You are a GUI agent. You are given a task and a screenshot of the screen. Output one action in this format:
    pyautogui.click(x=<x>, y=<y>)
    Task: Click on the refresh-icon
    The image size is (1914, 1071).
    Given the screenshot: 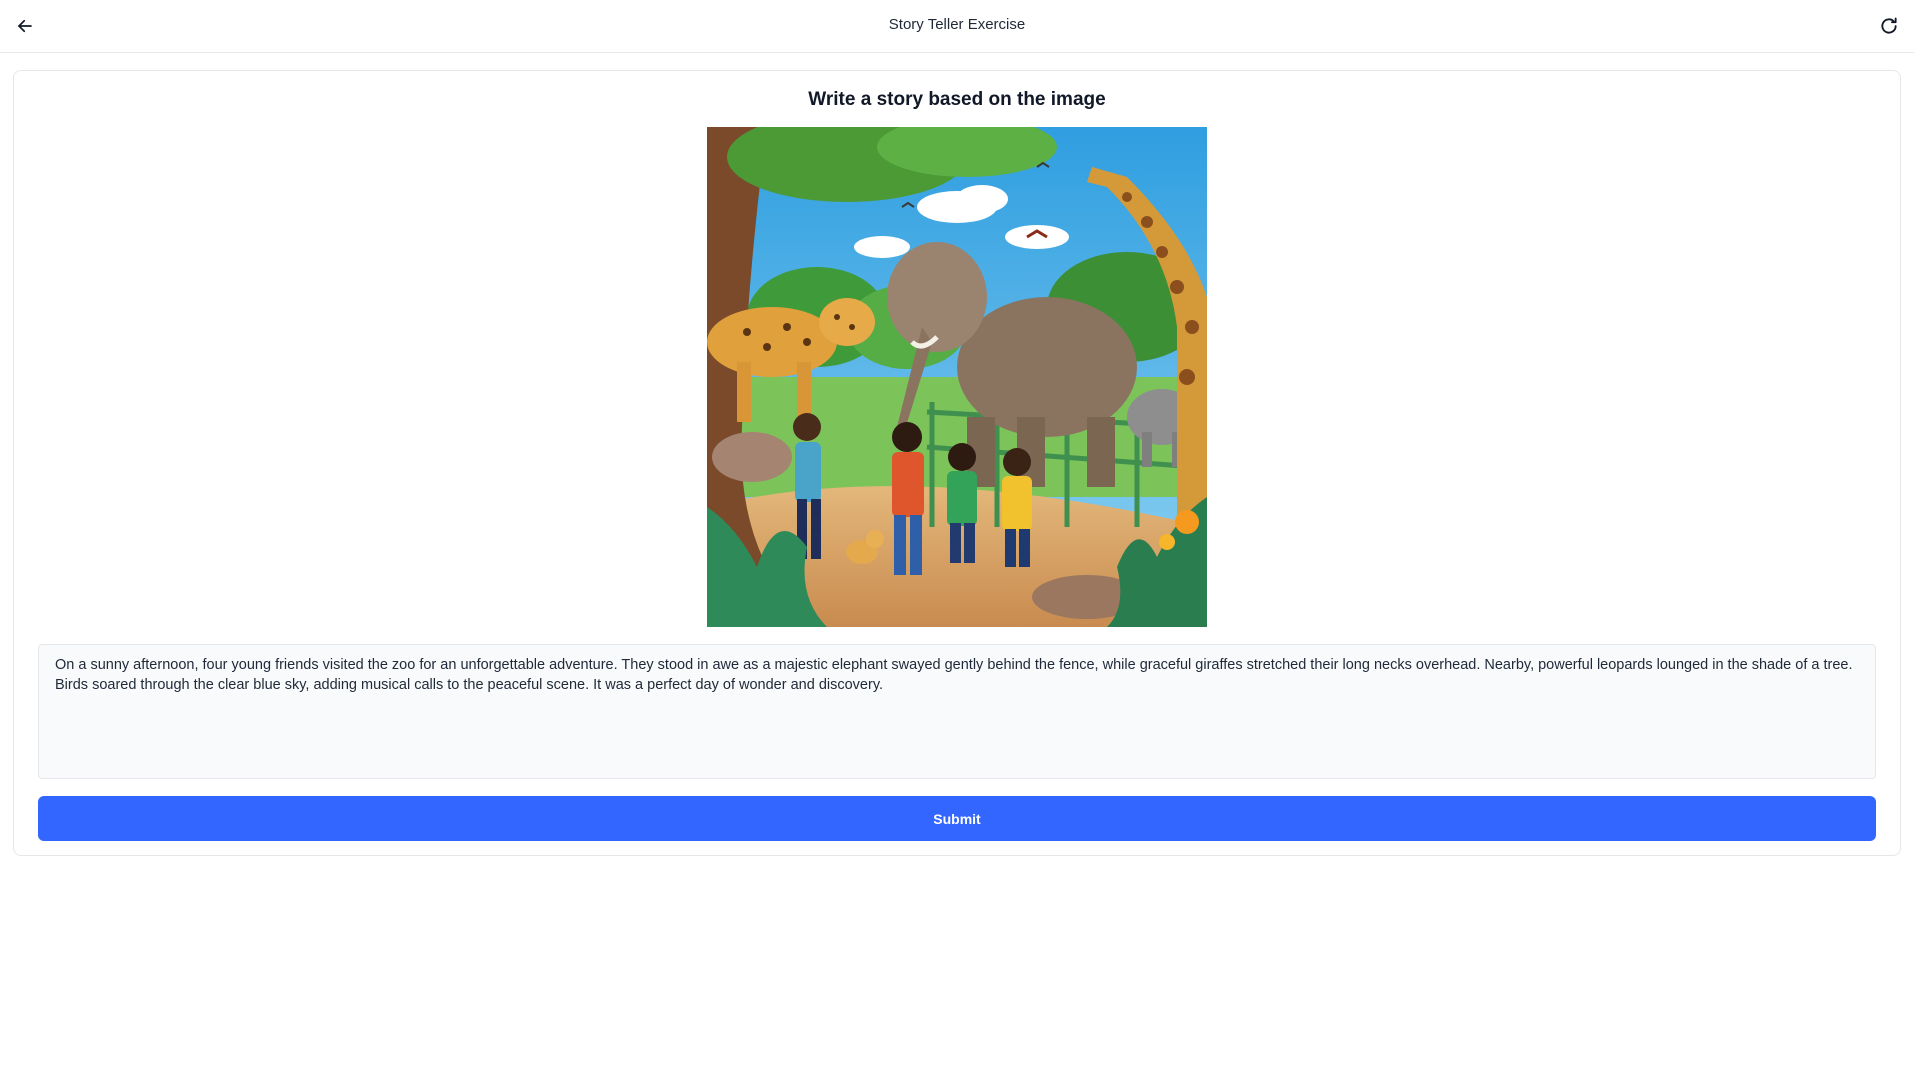 What is the action you would take?
    pyautogui.click(x=1889, y=25)
    